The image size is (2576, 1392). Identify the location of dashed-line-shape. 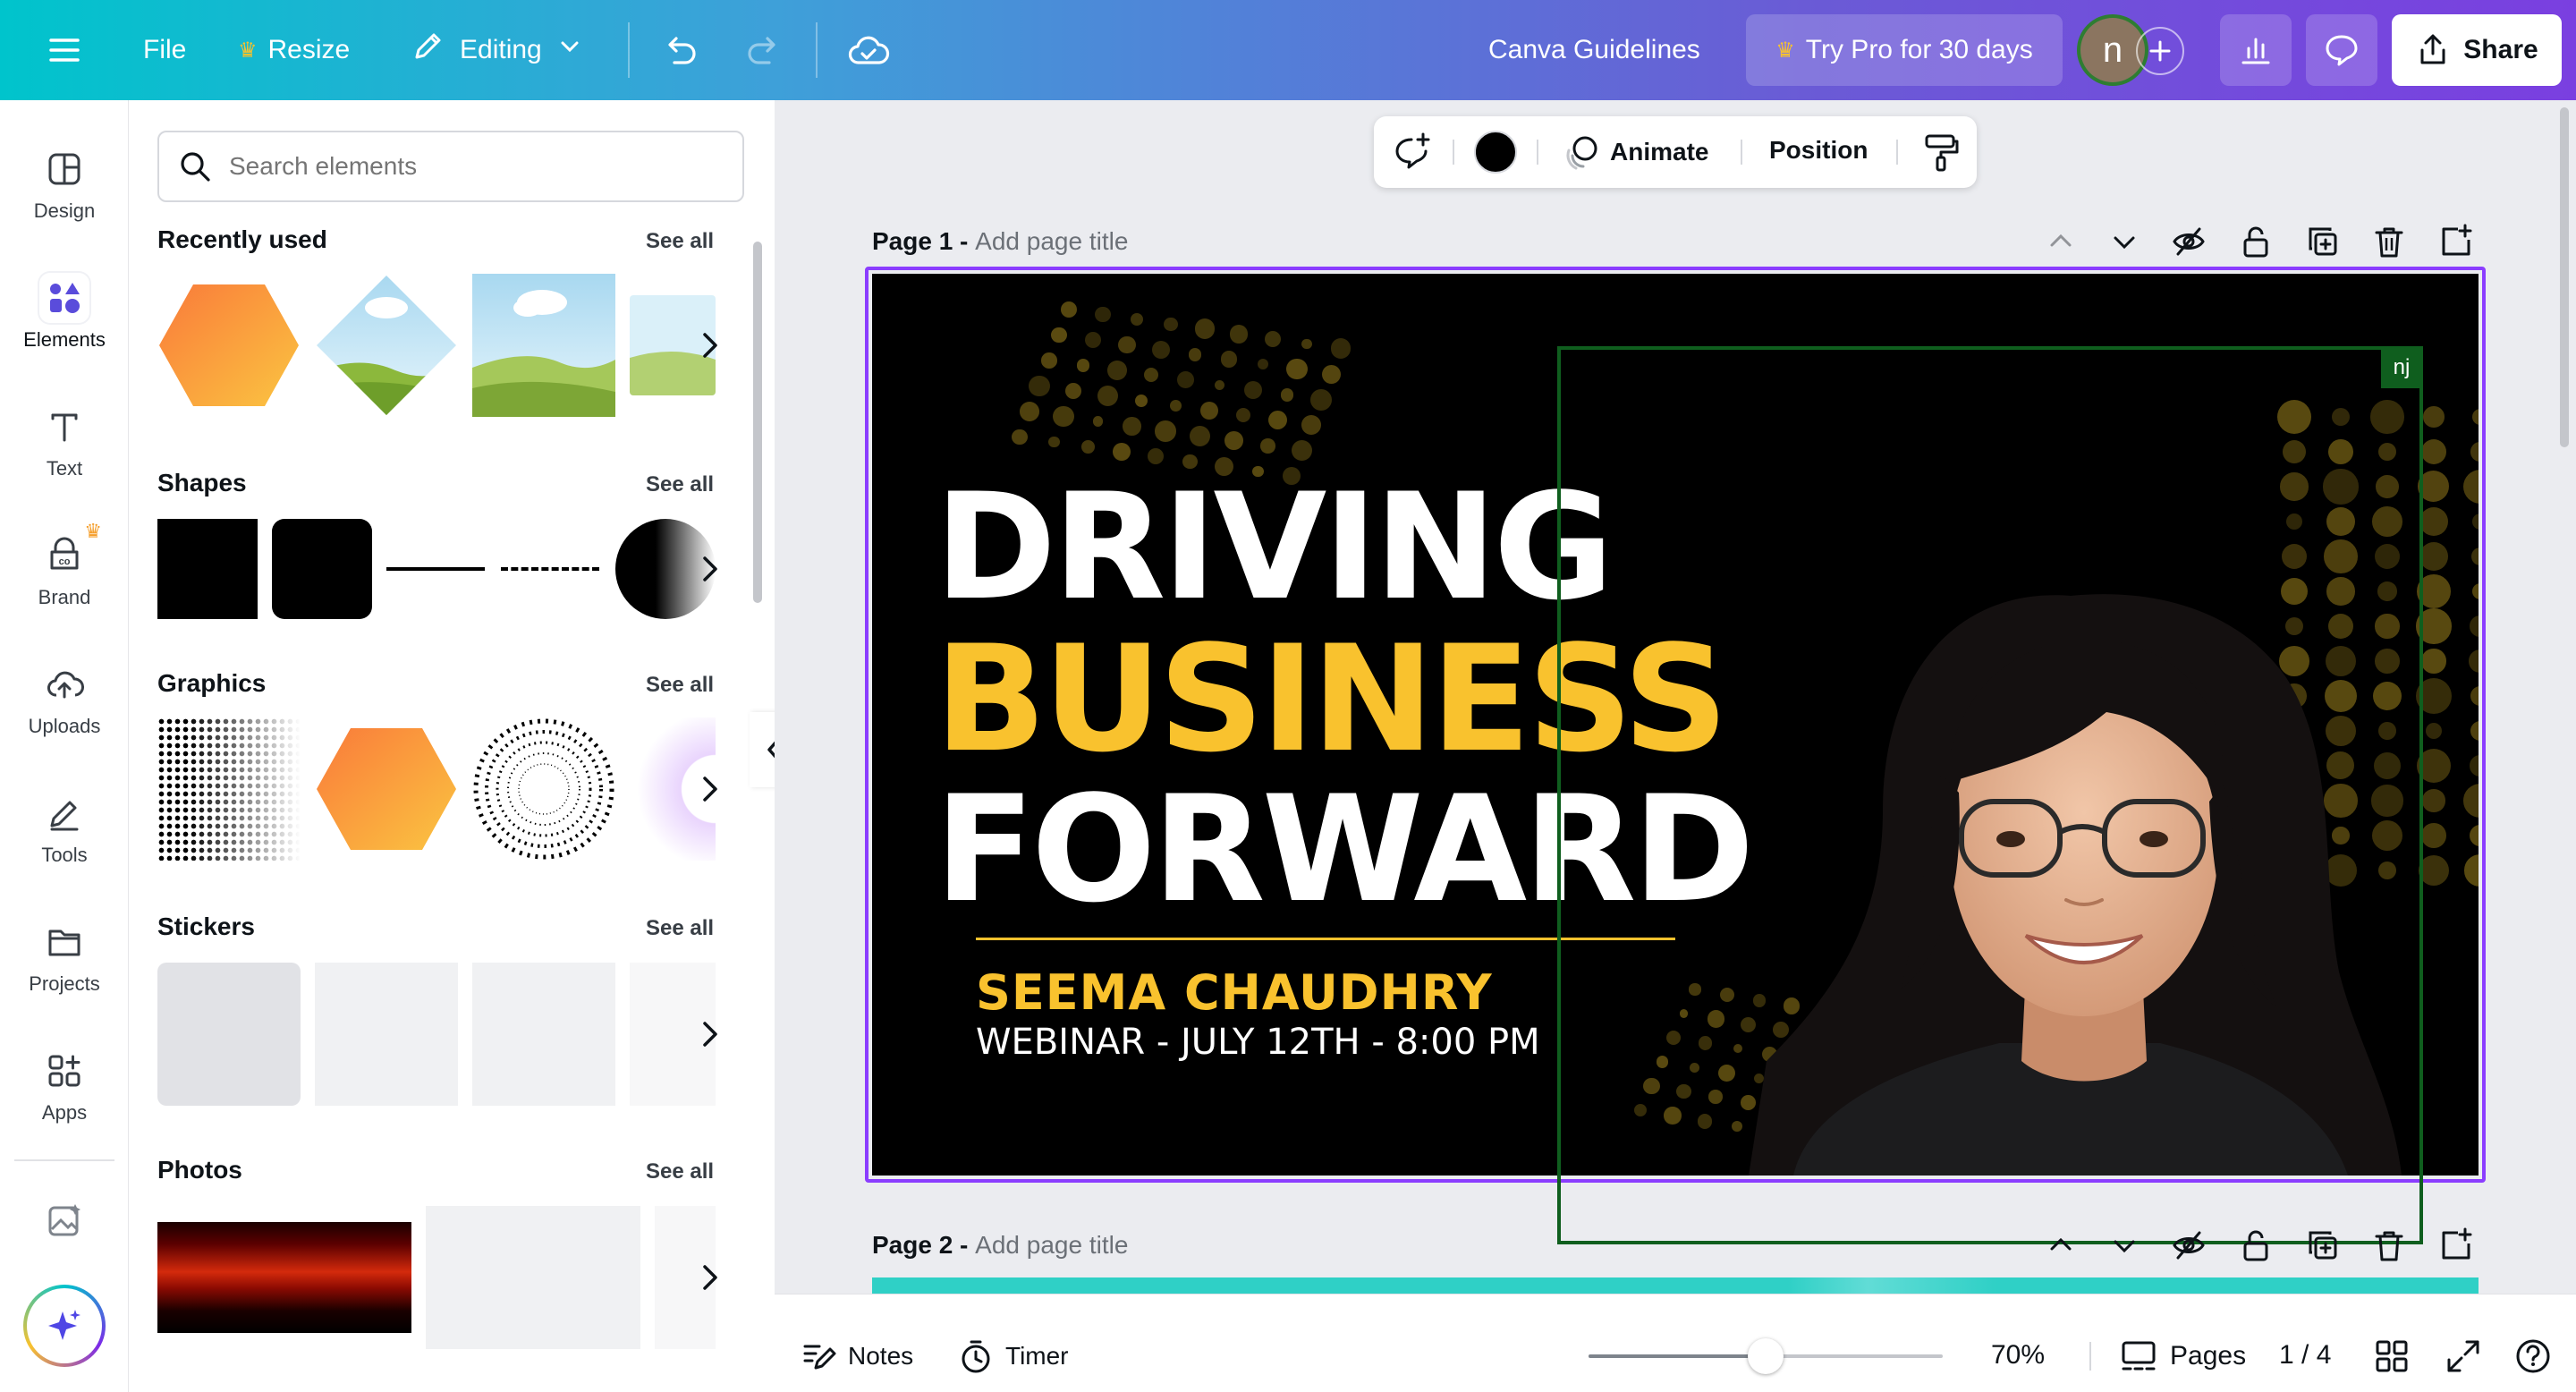
(550, 569).